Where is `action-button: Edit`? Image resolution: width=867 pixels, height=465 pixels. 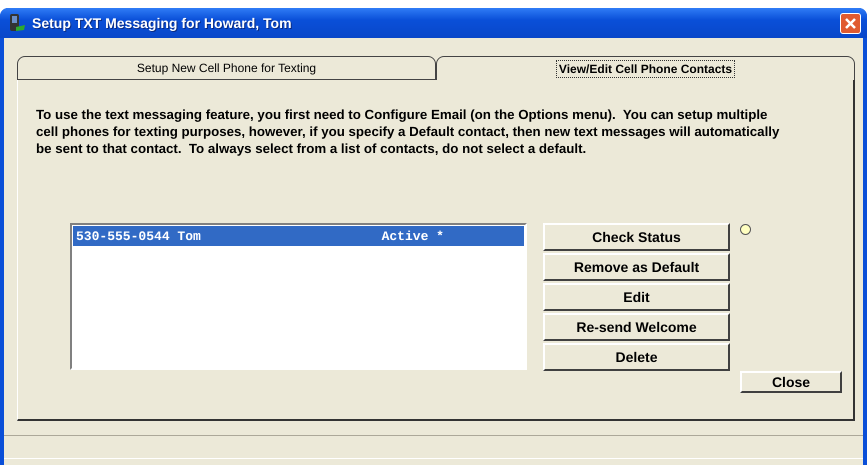
action-button: Edit is located at coordinates (636, 297).